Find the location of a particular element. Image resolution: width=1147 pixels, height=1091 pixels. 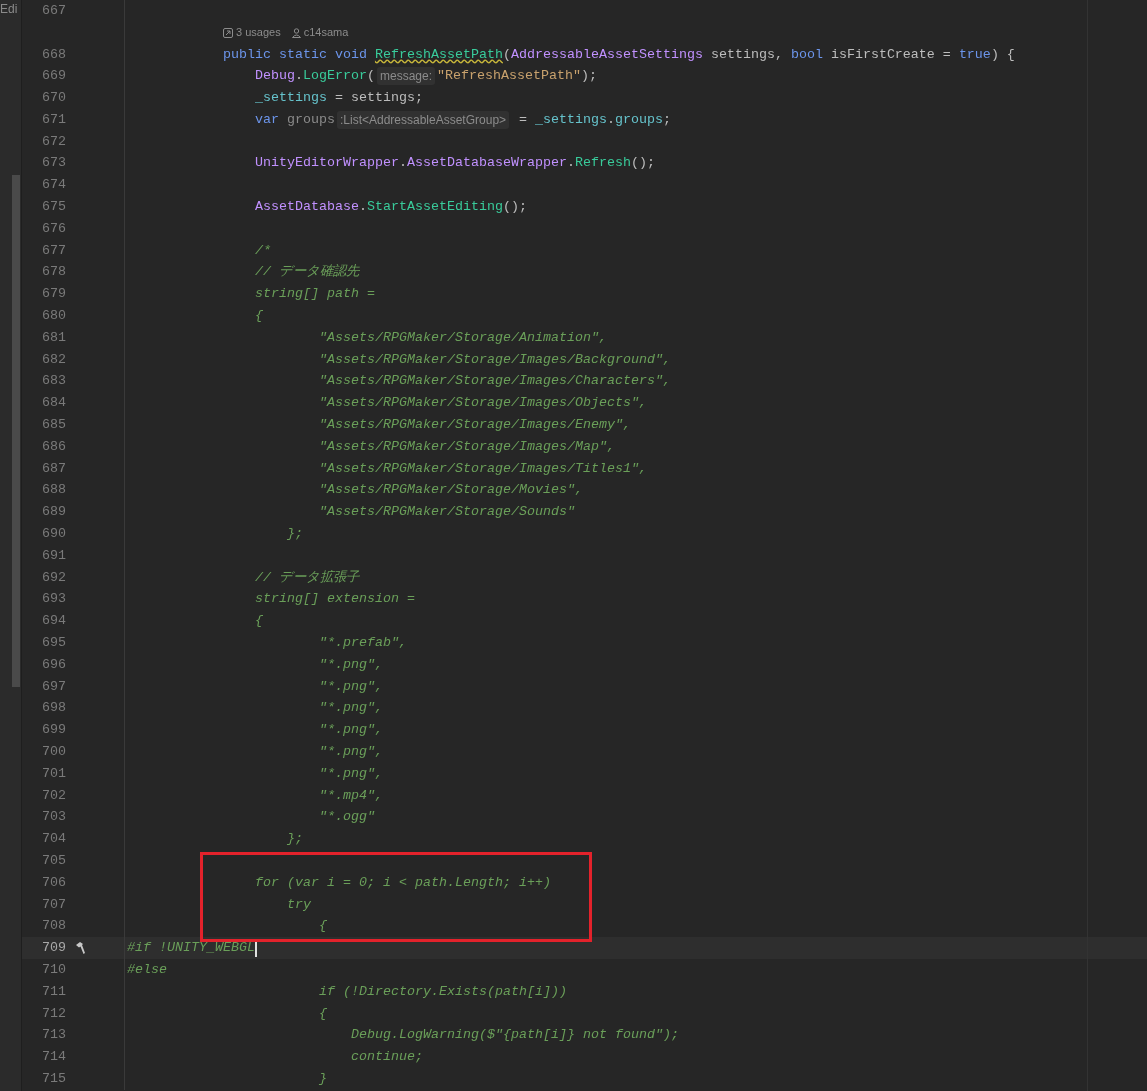

inlay-hint: :List<AddressableAssetGroup> is located at coordinates (423, 119).